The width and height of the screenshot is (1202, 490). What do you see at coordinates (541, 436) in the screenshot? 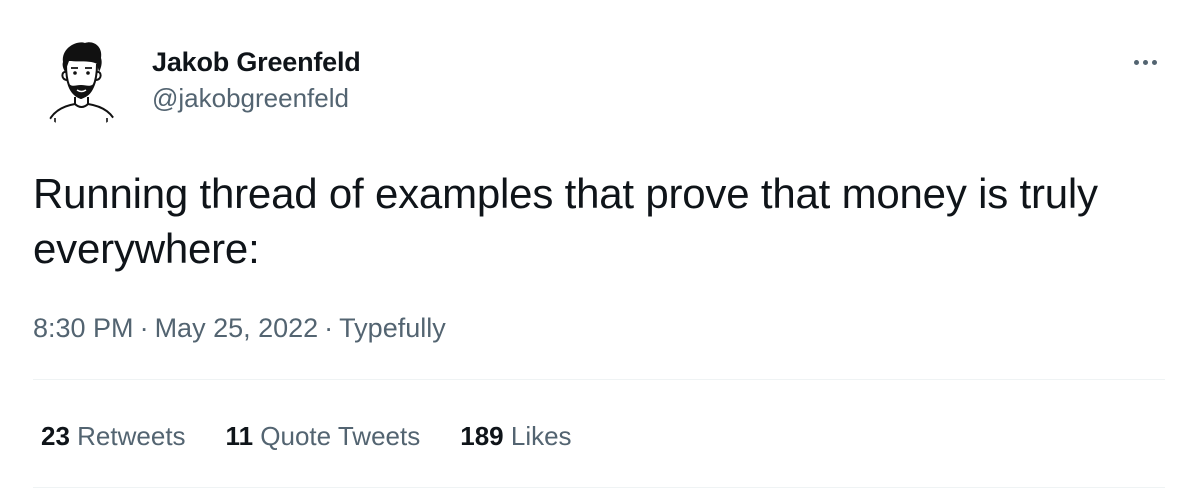
I see `likes-label: Likes` at bounding box center [541, 436].